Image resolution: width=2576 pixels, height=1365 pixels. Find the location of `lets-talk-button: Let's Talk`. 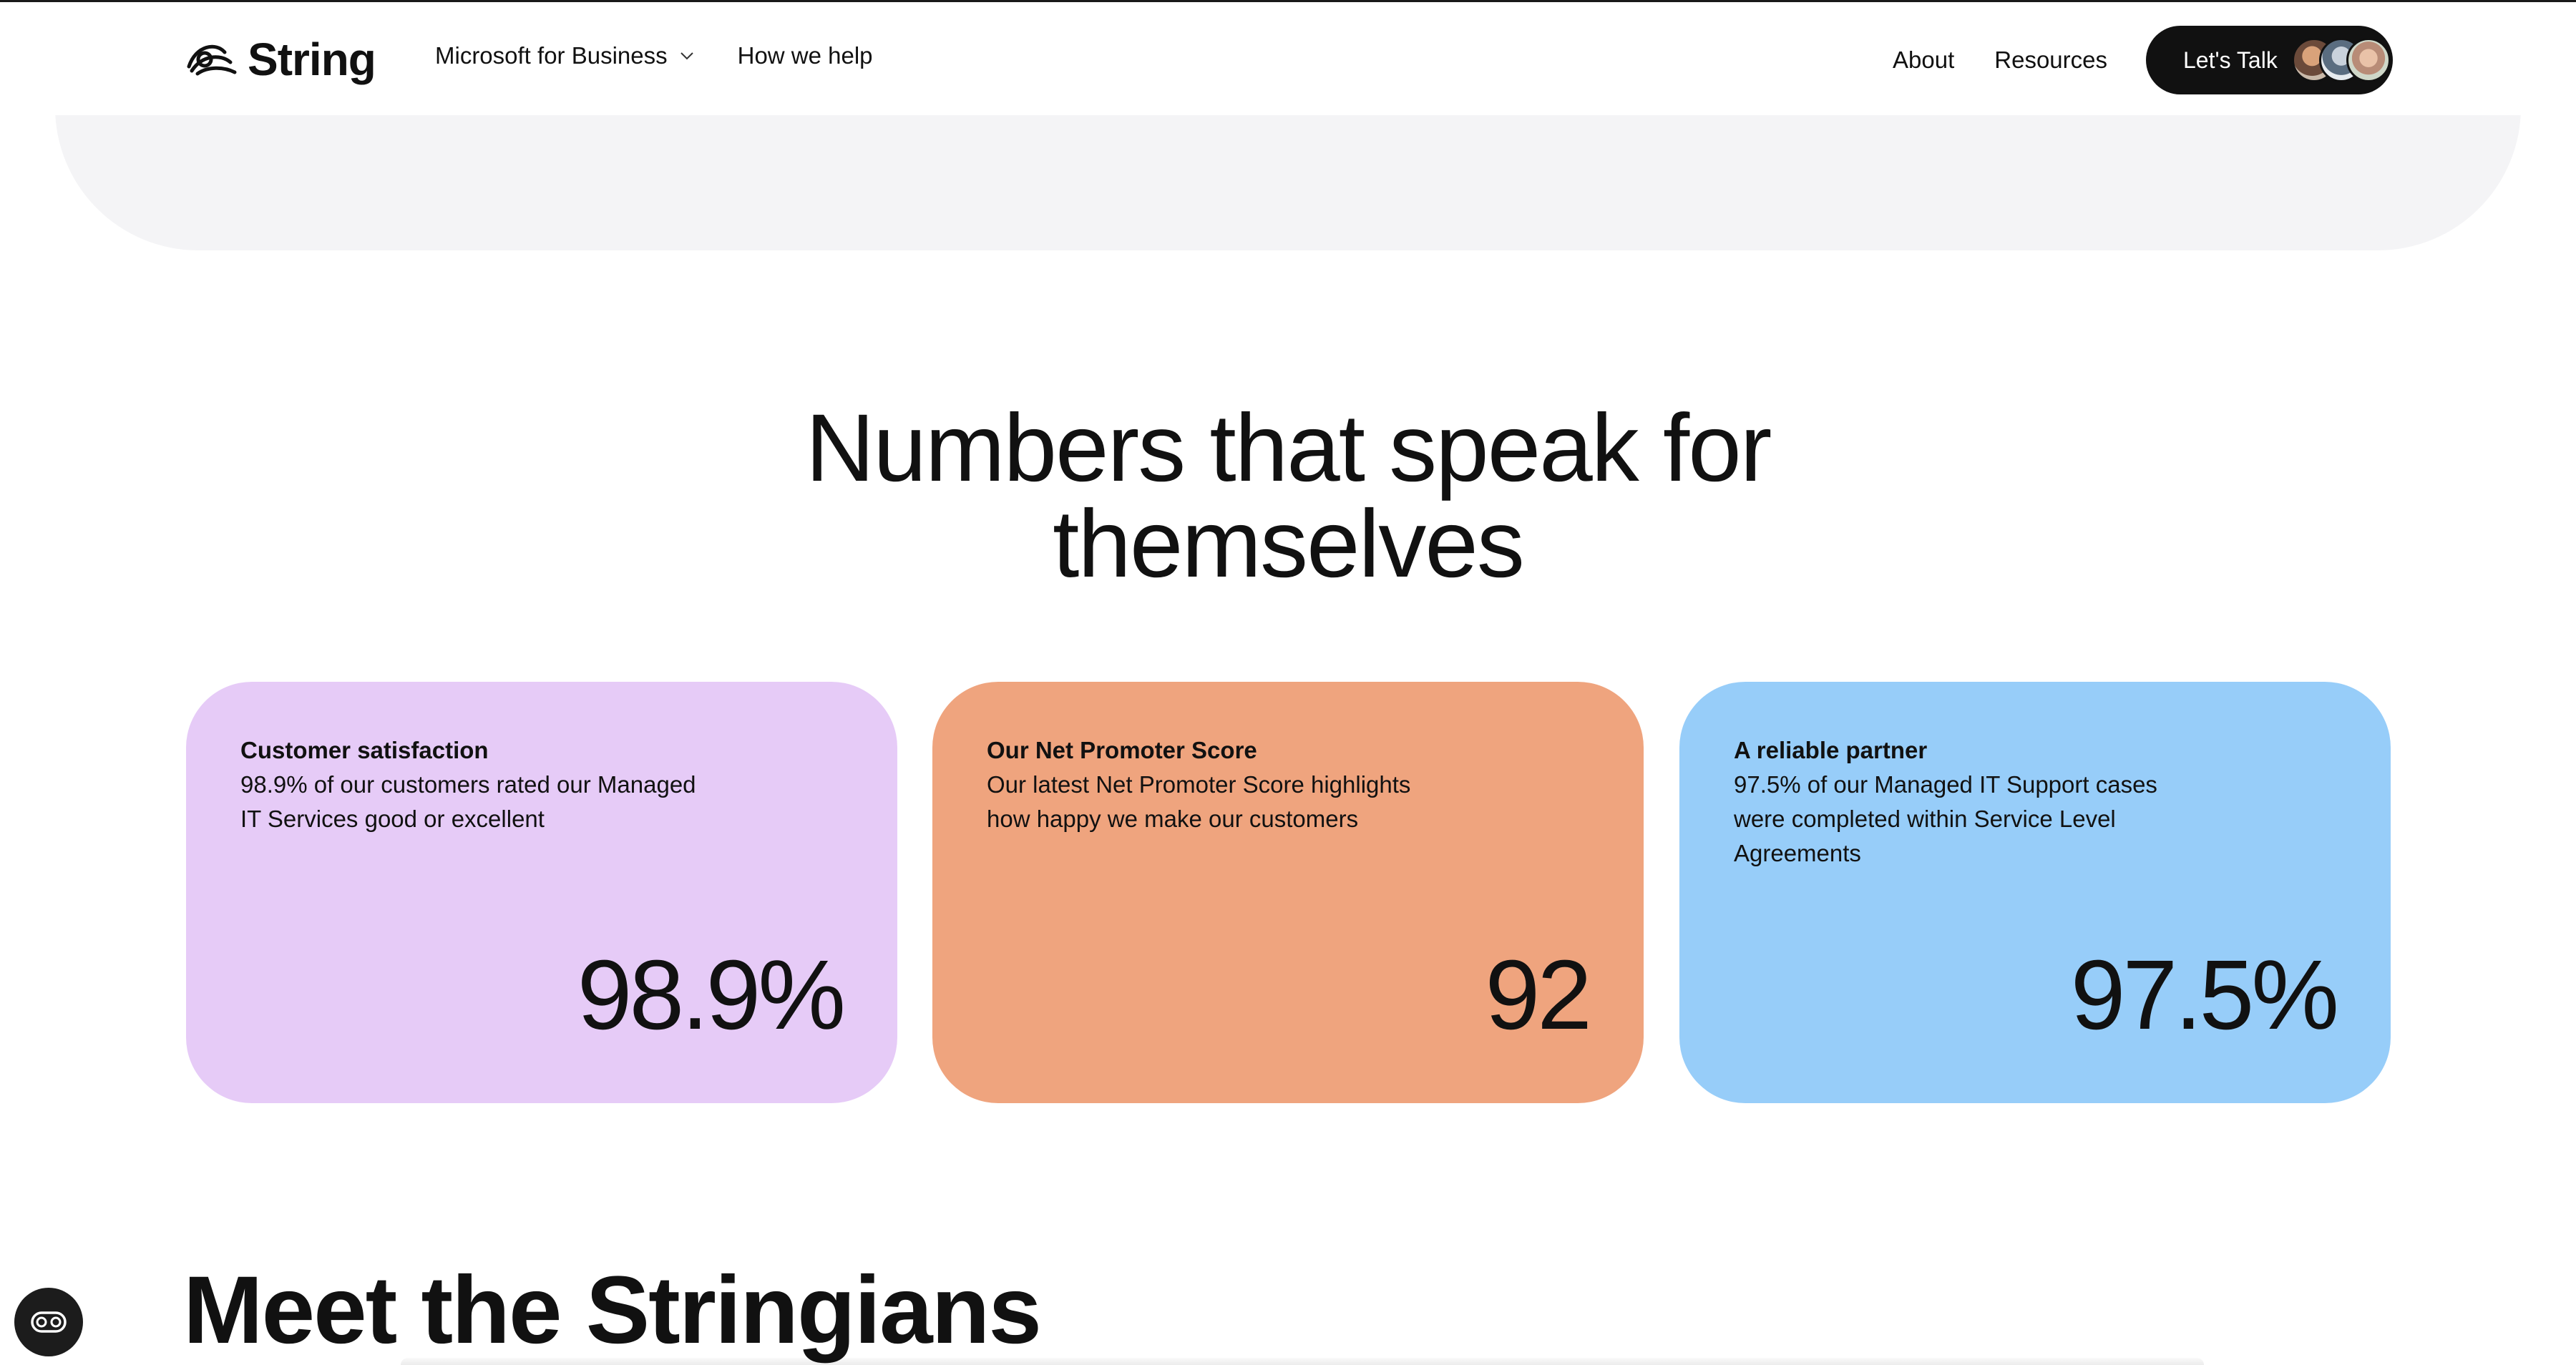

lets-talk-button: Let's Talk is located at coordinates (2269, 60).